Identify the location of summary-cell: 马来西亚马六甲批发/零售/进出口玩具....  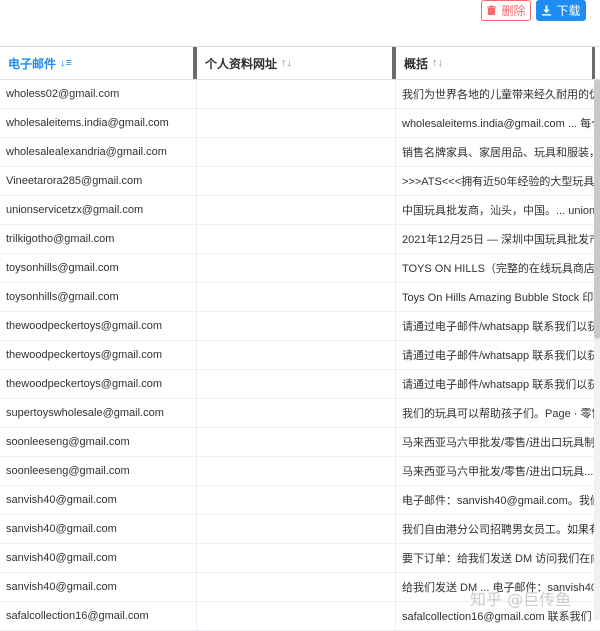
(498, 472).